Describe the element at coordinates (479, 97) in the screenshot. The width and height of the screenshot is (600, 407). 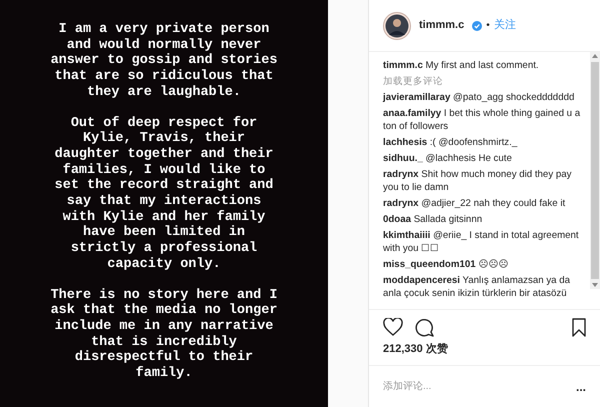
I see `comment: javieramillaray @pato_agg shockeddddddd` at that location.